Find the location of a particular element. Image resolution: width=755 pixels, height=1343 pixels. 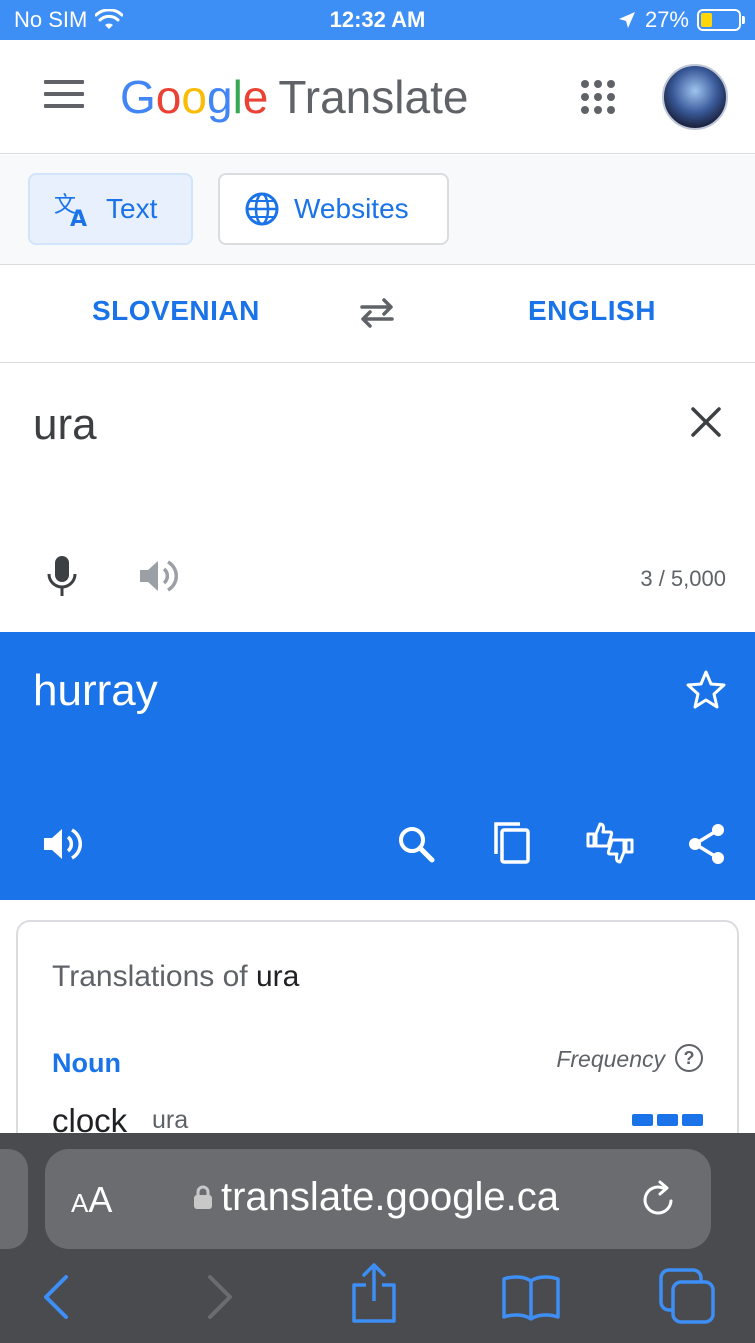

text-size-button: AA is located at coordinates (91, 1200).